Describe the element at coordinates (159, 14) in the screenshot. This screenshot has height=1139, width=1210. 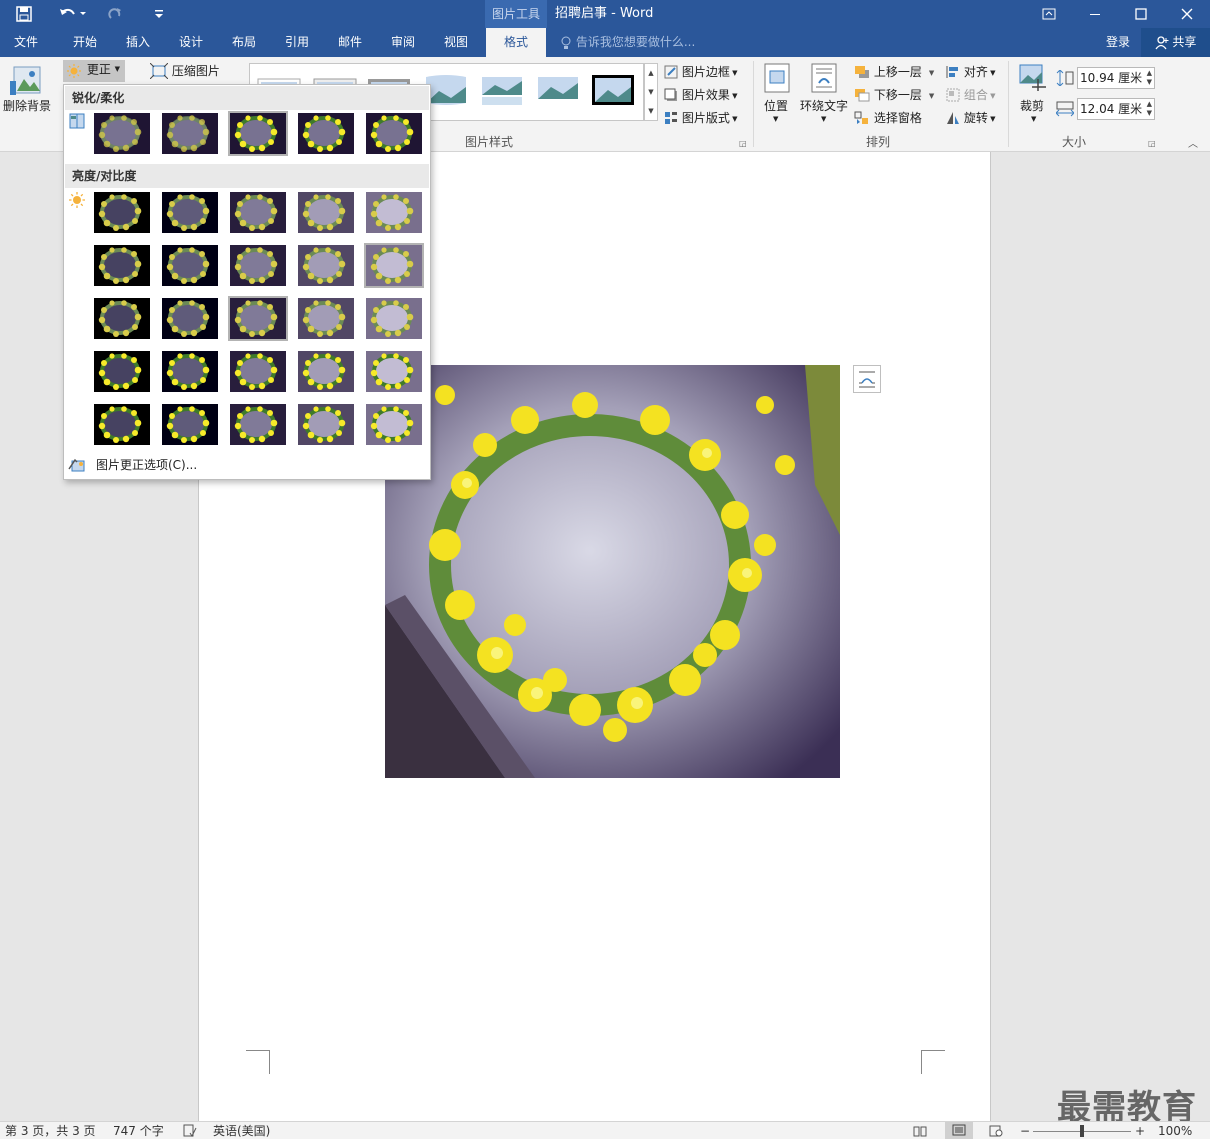
I see `customize-icon` at that location.